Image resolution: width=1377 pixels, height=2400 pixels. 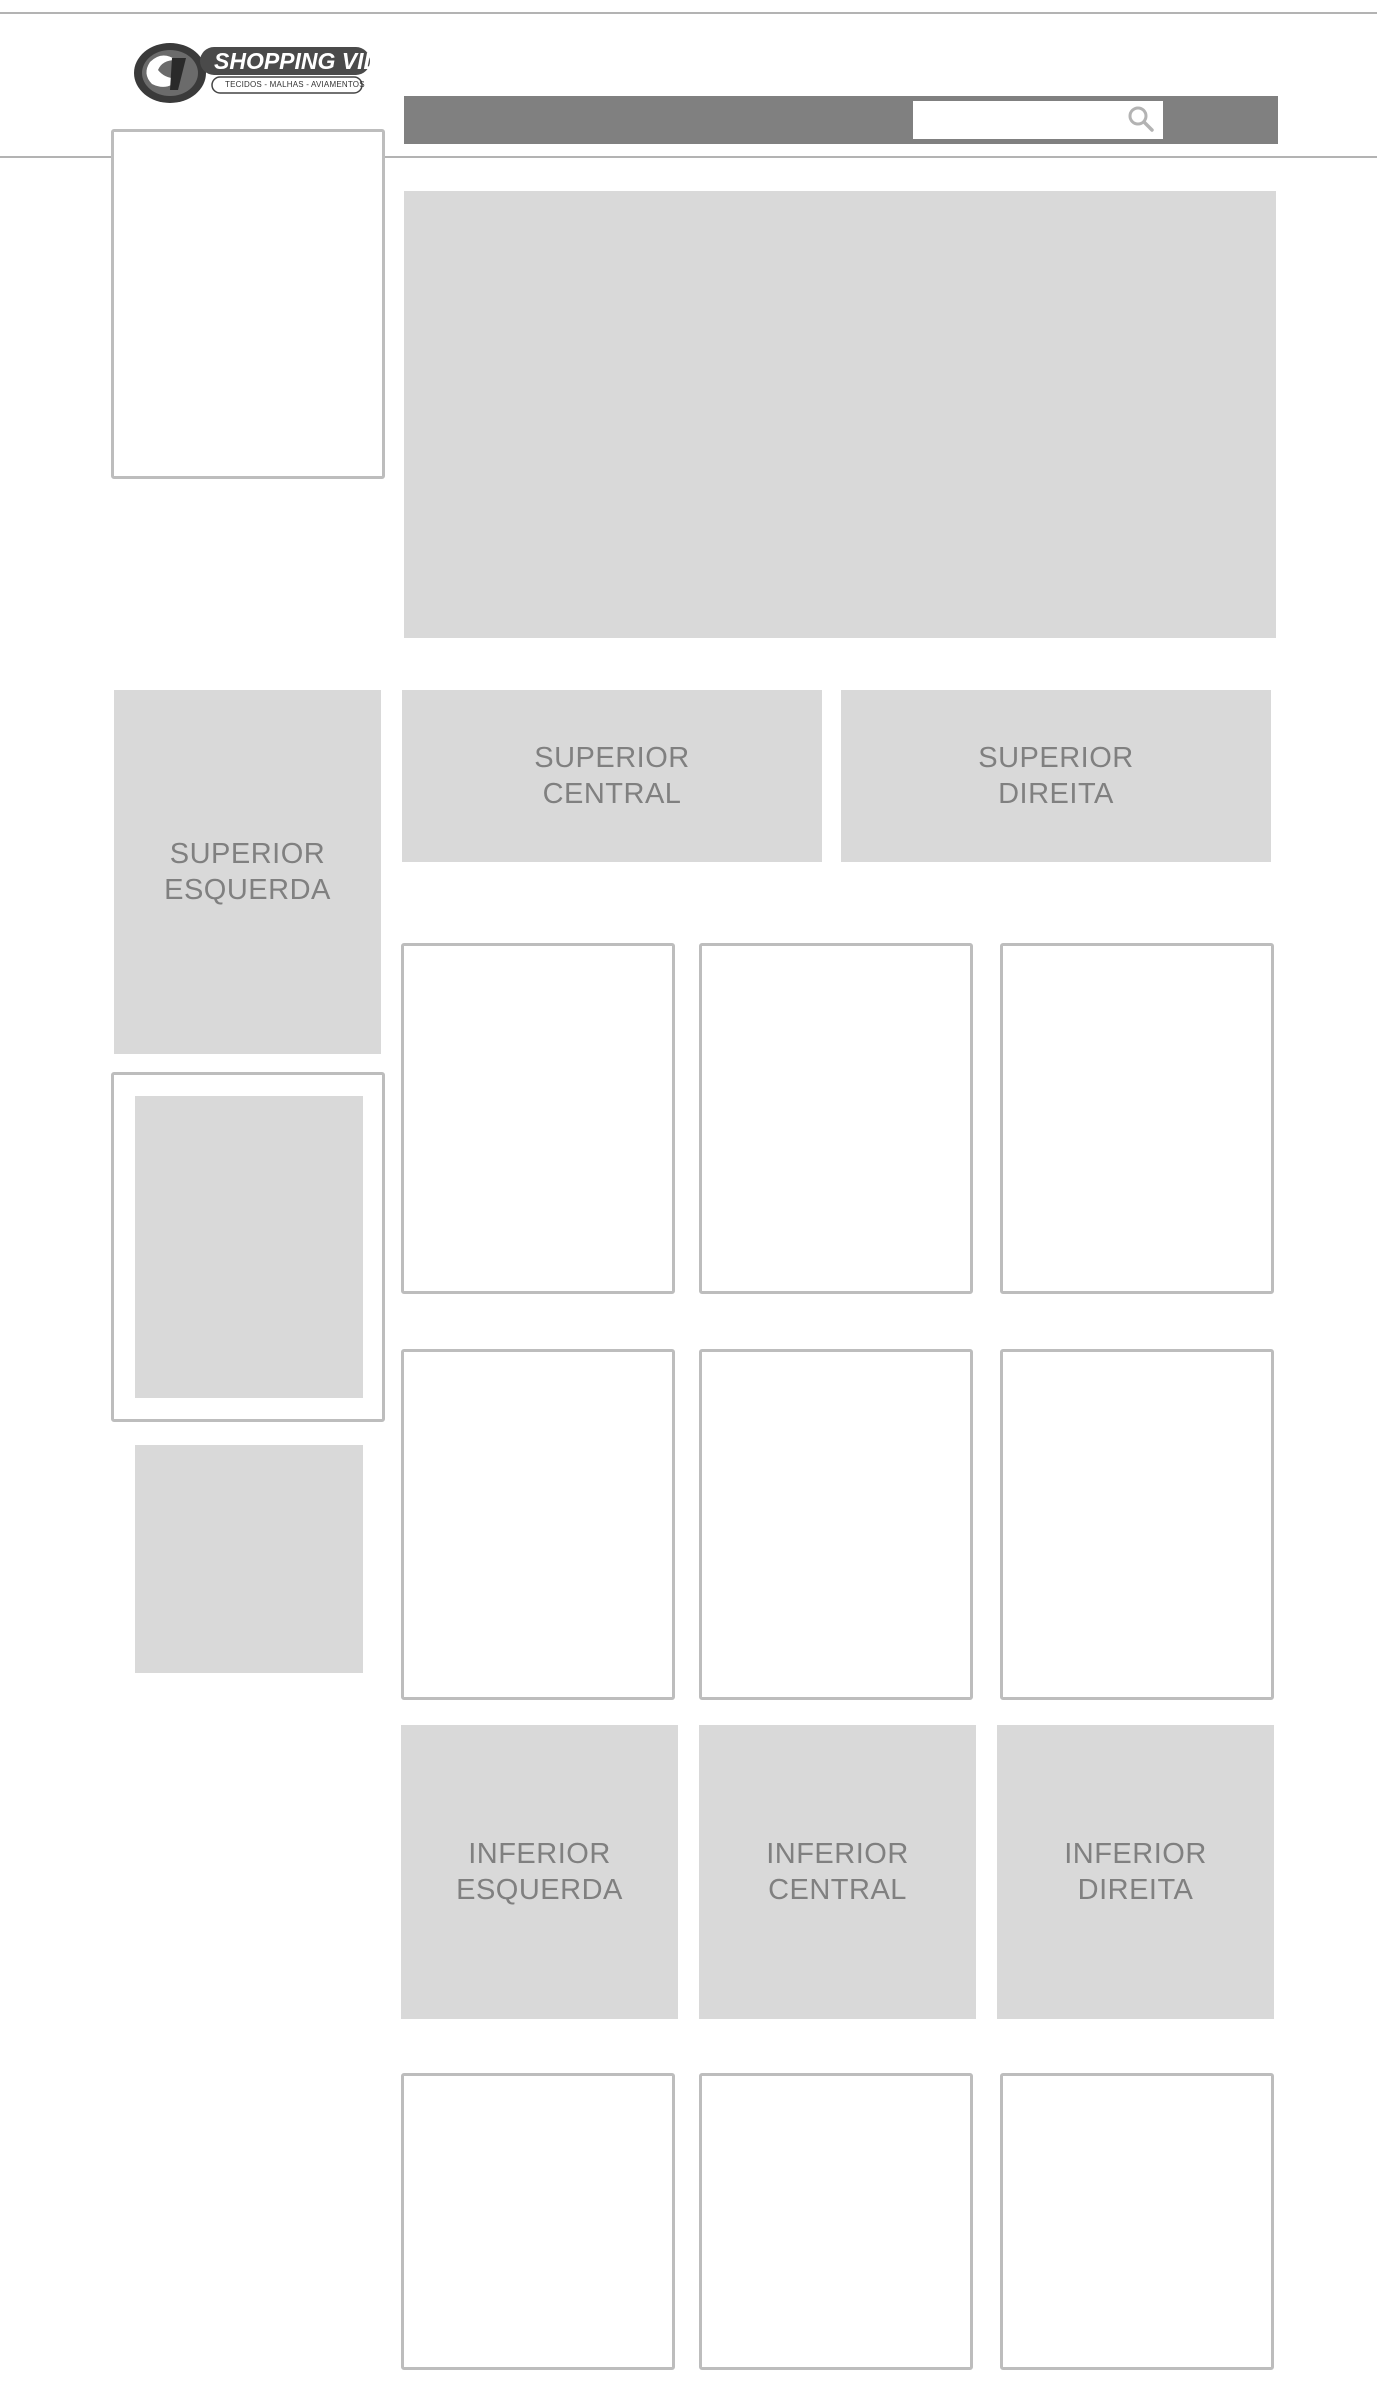 I want to click on hero-banner, so click(x=840, y=414).